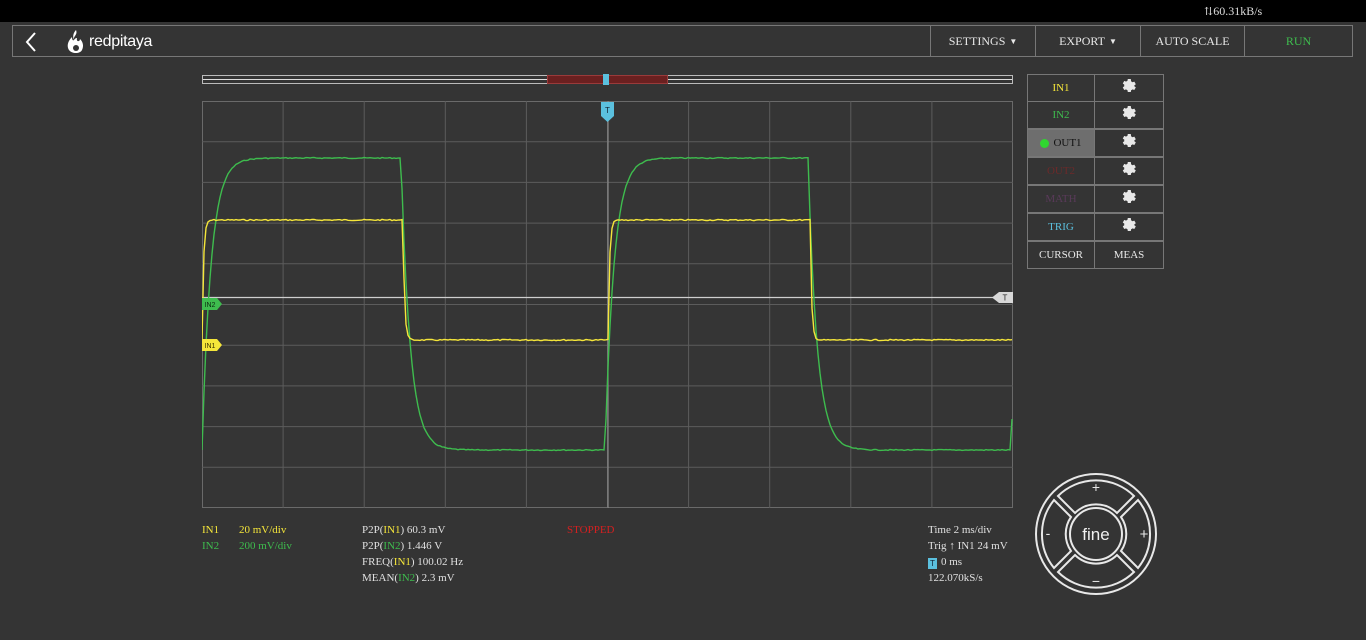  I want to click on acquisition-status: STOPPED, so click(590, 530).